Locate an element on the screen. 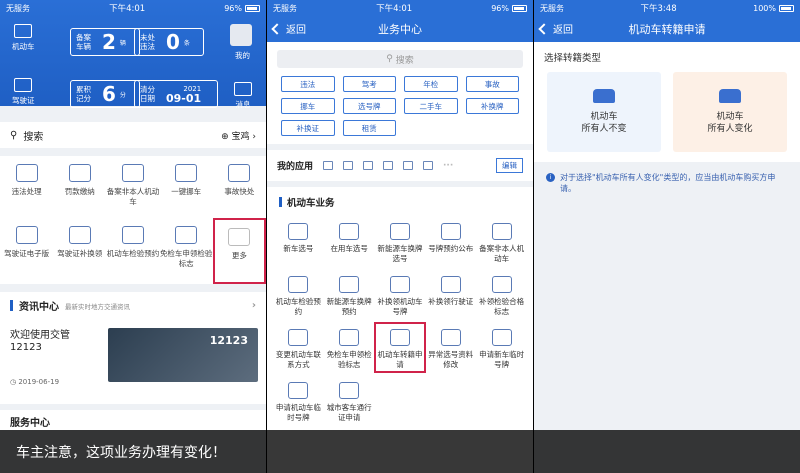 The image size is (800, 473). license-shortcut: 驾驶证 is located at coordinates (23, 92).